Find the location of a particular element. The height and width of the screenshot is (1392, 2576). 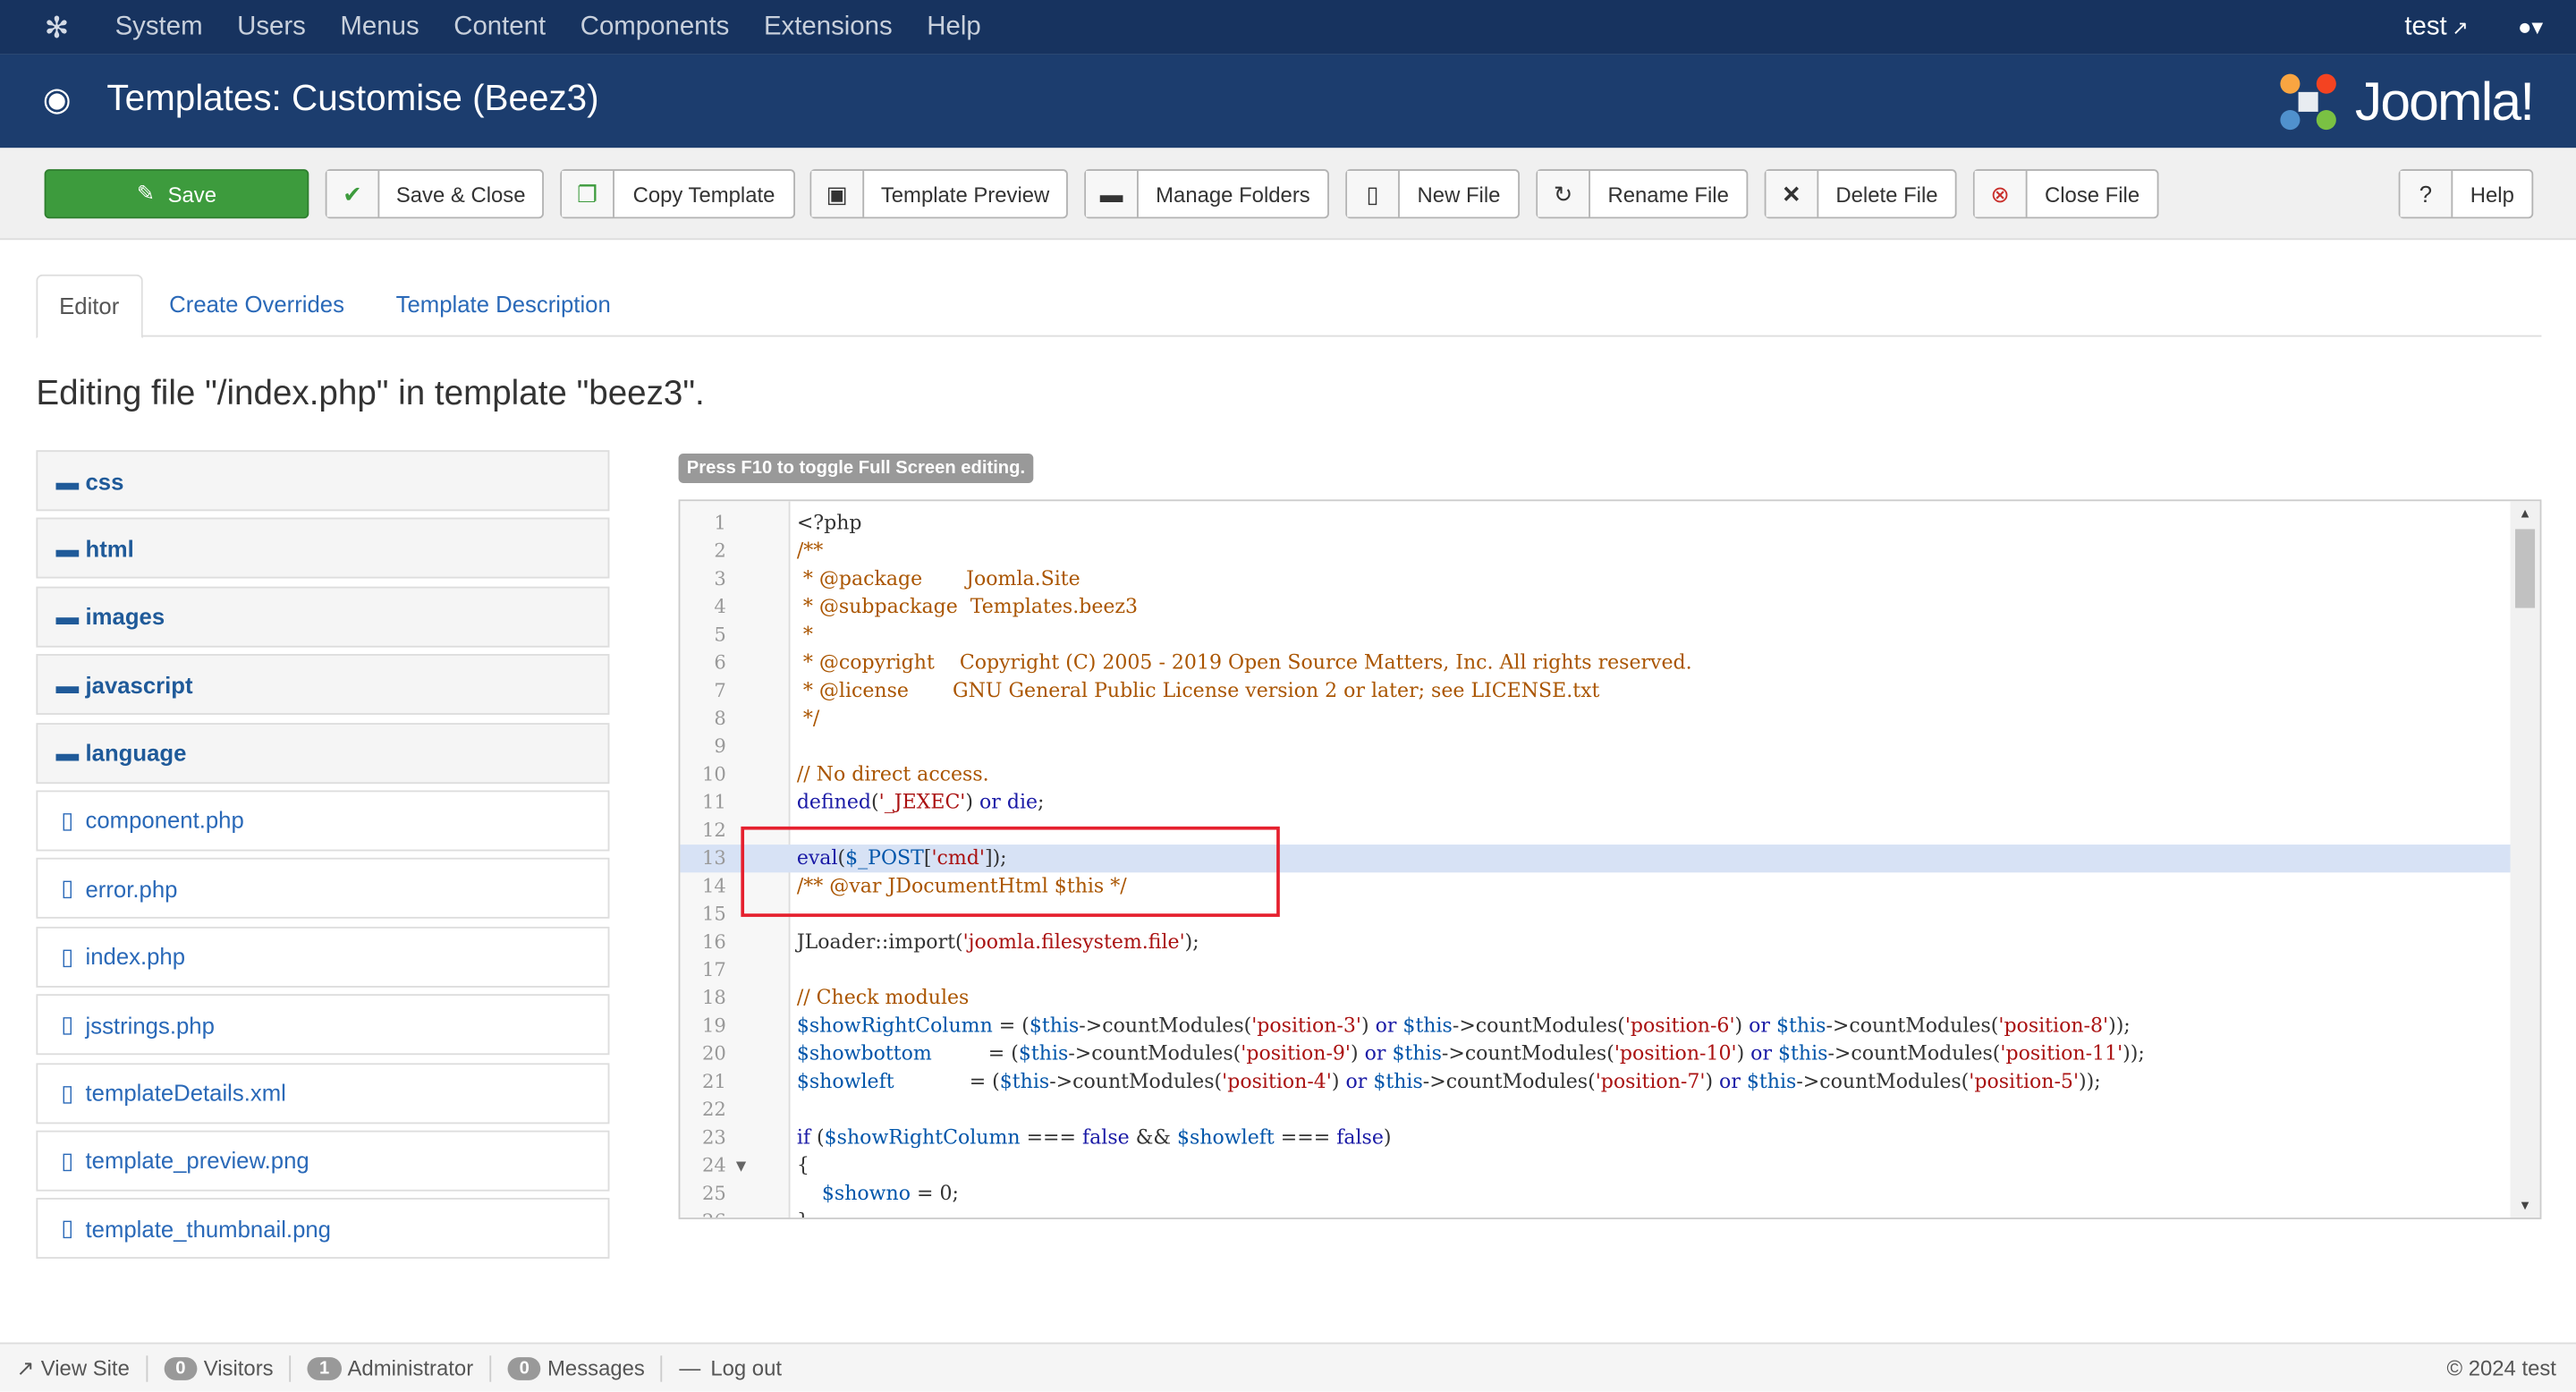

code-line: 18 // Check modules is located at coordinates (1609, 998).